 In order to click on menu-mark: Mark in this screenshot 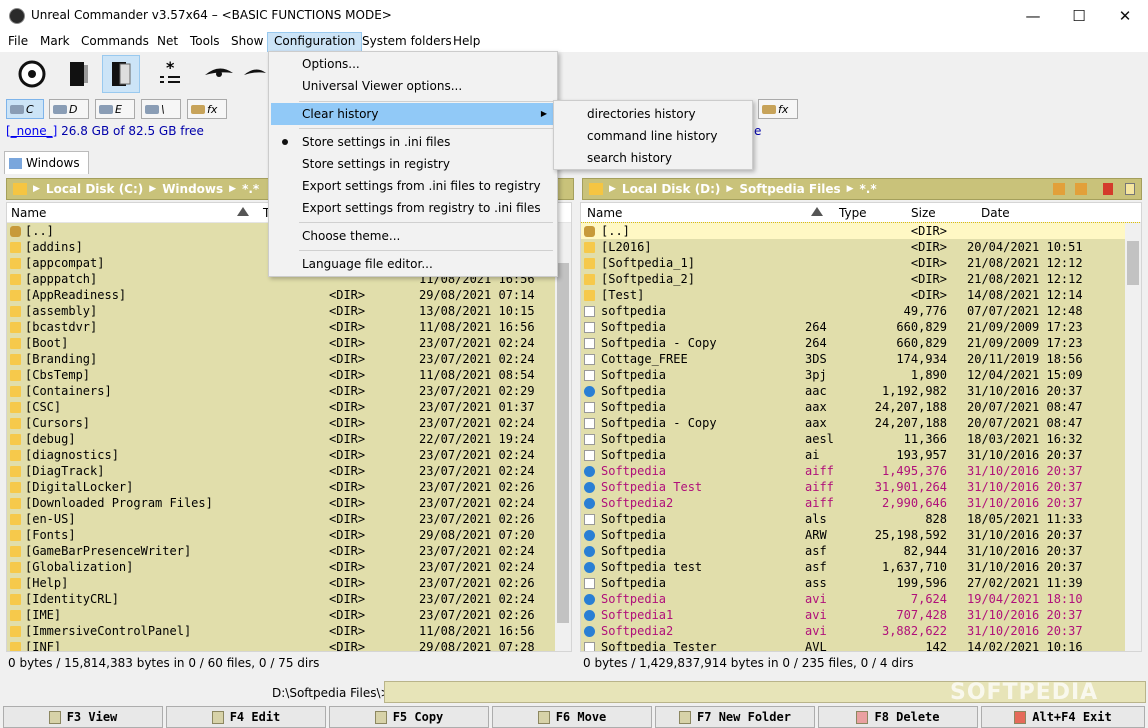, I will do `click(55, 42)`.